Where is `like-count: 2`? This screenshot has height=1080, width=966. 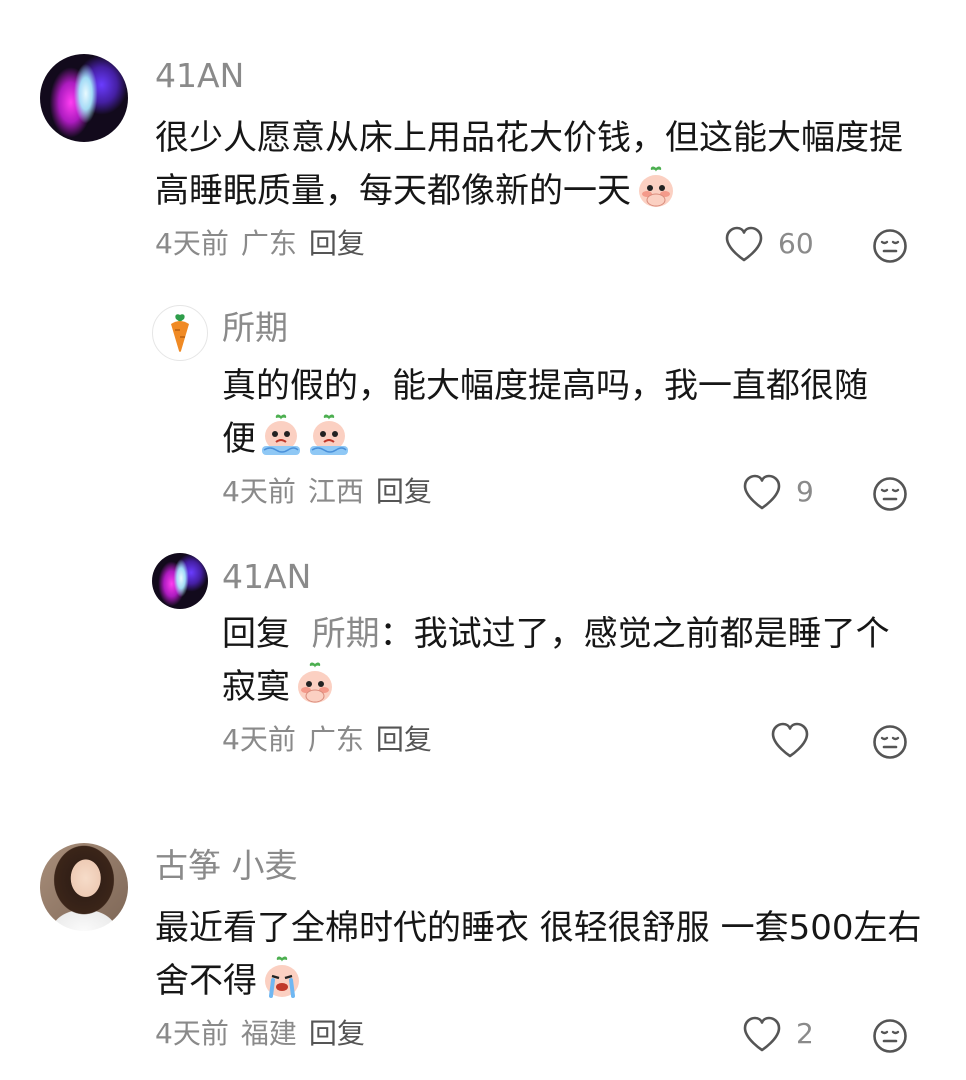
like-count: 2 is located at coordinates (805, 1033).